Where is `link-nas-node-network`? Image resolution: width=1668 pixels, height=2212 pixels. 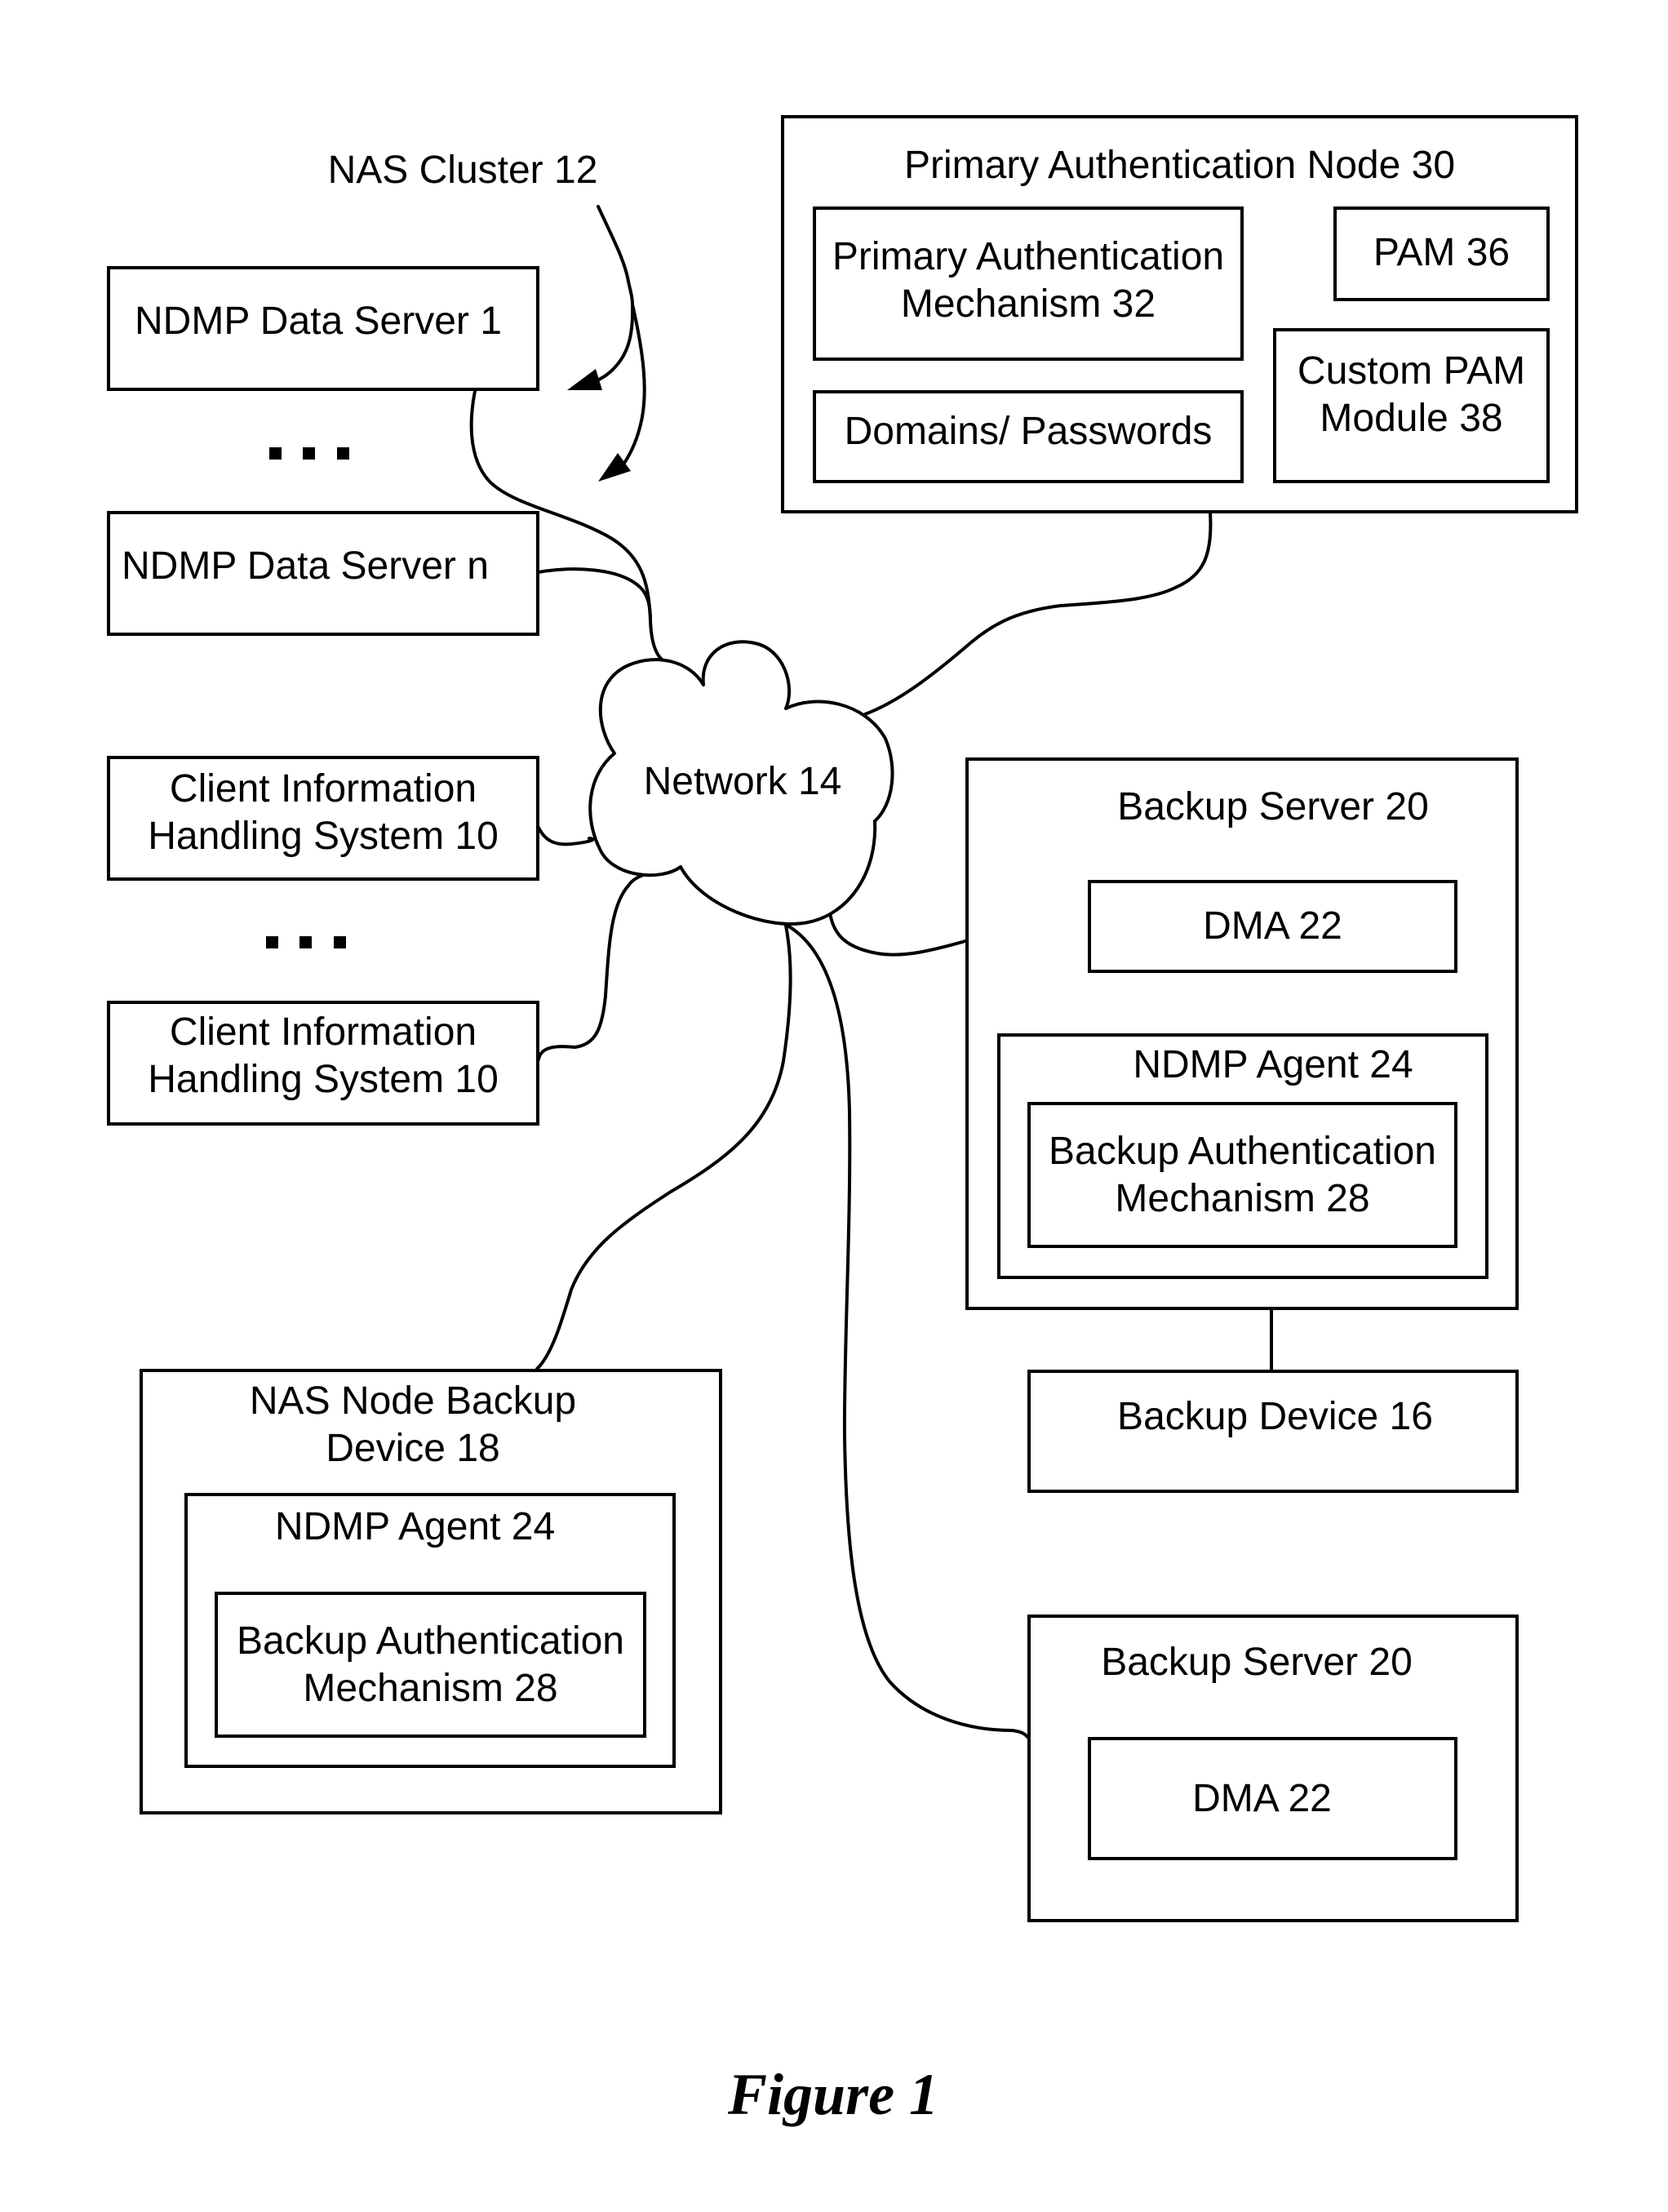 link-nas-node-network is located at coordinates (663, 1147).